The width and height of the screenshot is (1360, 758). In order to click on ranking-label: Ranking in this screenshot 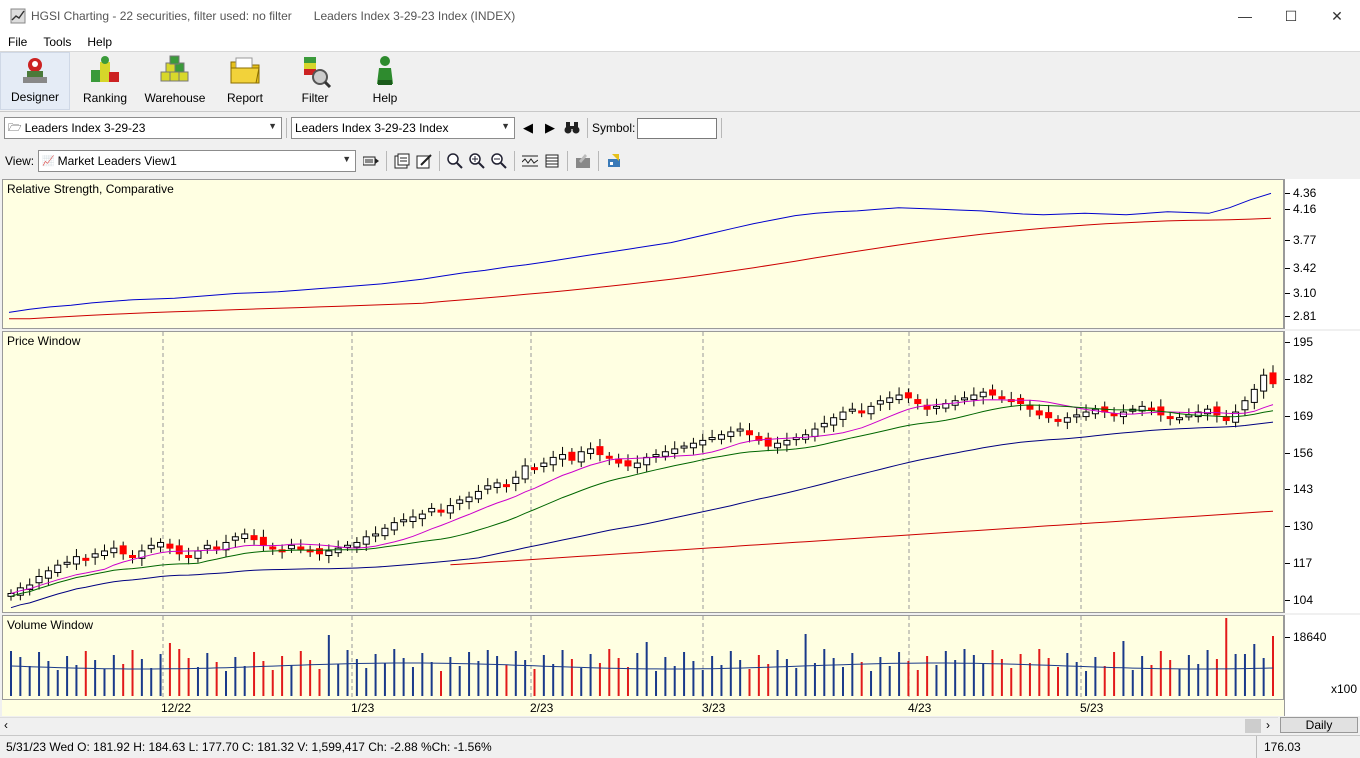, I will do `click(105, 98)`.